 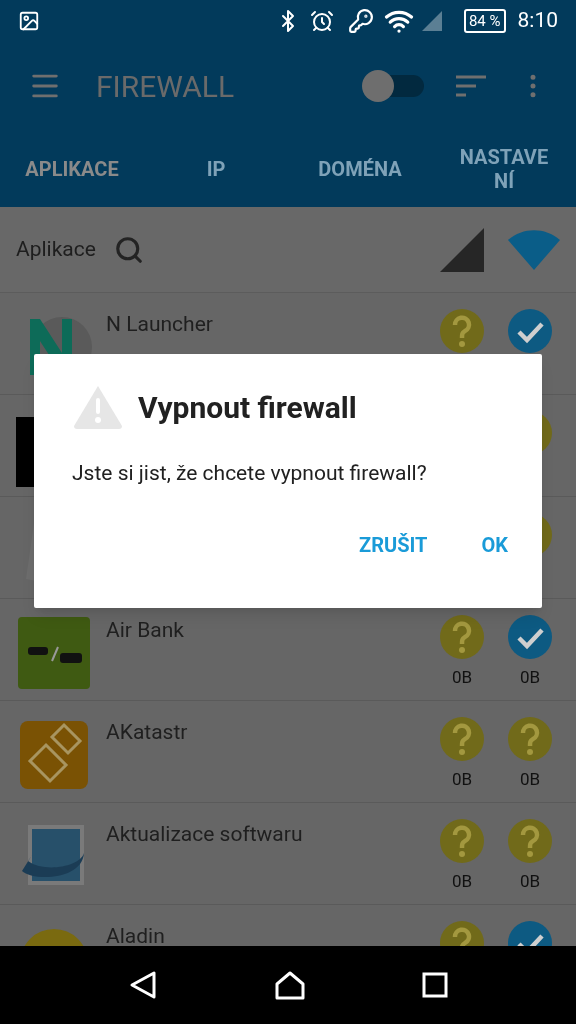 I want to click on tab: APLIKACE, so click(x=72, y=168).